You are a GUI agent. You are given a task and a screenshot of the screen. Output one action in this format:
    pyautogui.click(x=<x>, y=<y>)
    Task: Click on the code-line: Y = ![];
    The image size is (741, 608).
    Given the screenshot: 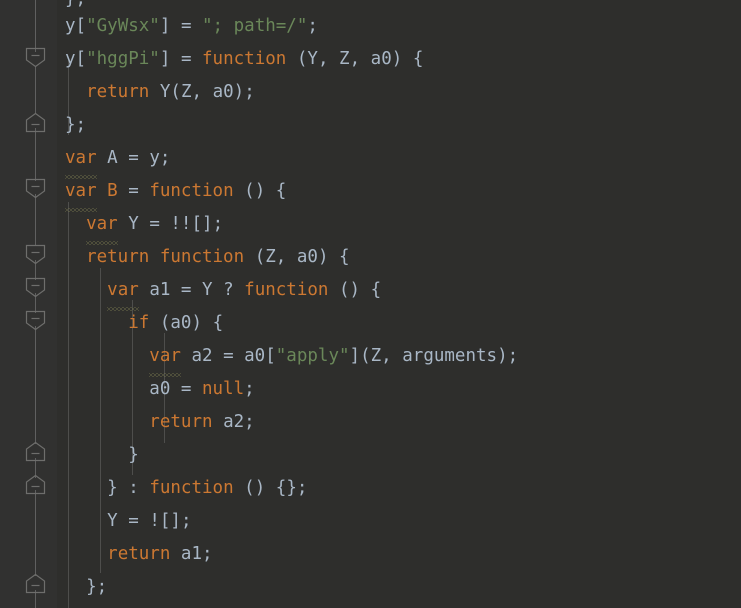 What is the action you would take?
    pyautogui.click(x=128, y=521)
    